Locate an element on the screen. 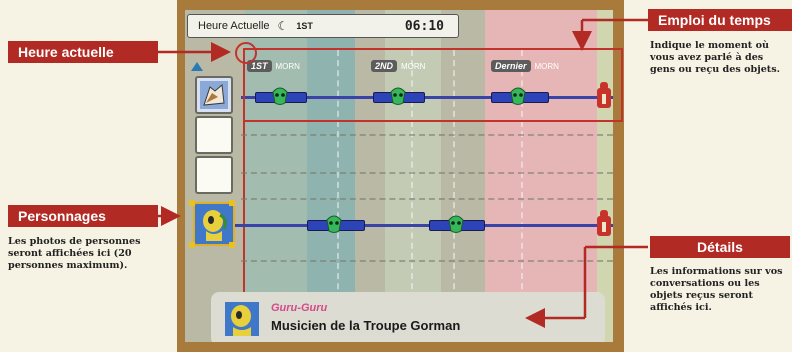  character-portrait-icon is located at coordinates (214, 95).